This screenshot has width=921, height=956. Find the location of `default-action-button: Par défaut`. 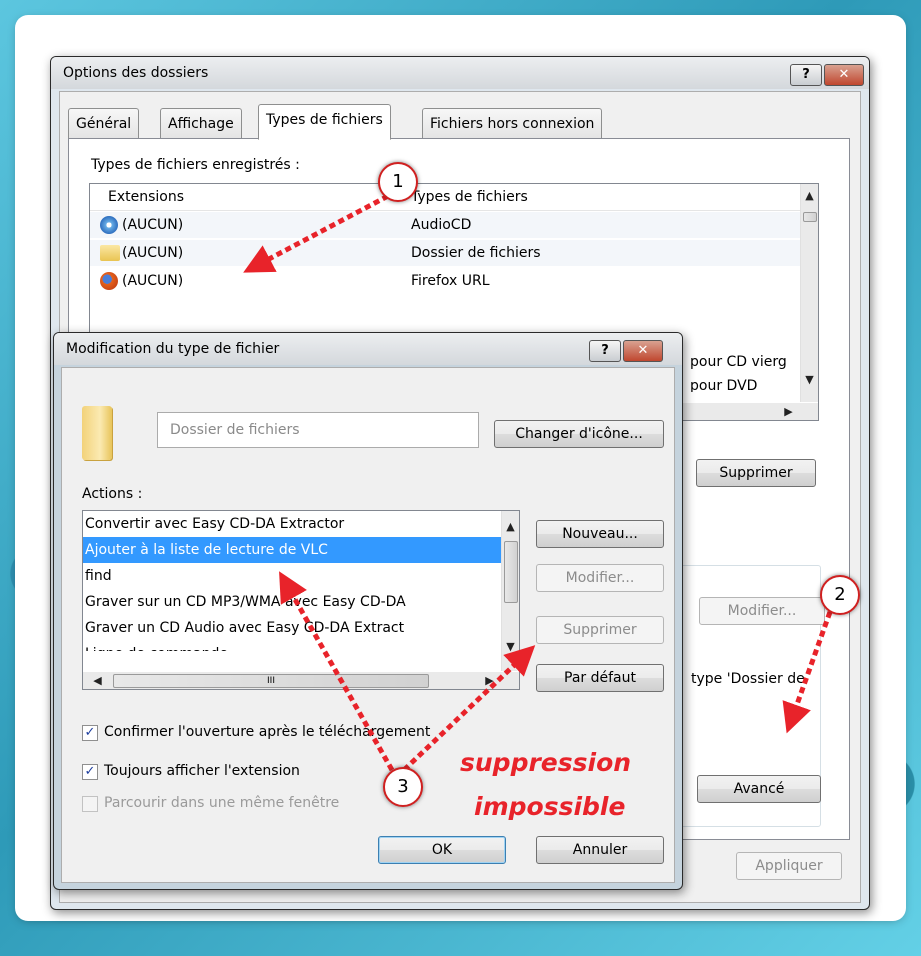

default-action-button: Par défaut is located at coordinates (600, 678).